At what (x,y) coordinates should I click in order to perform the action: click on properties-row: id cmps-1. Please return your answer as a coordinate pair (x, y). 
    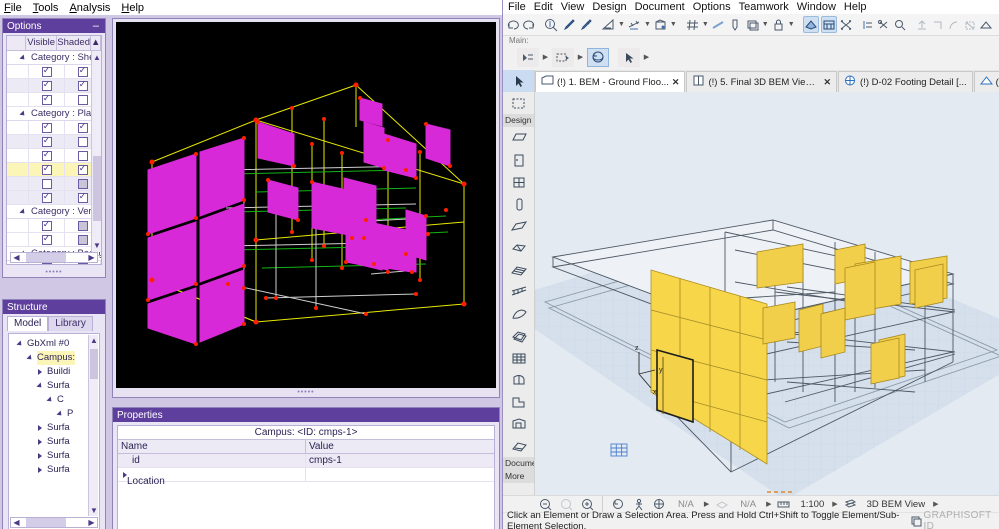
    Looking at the image, I should click on (306, 461).